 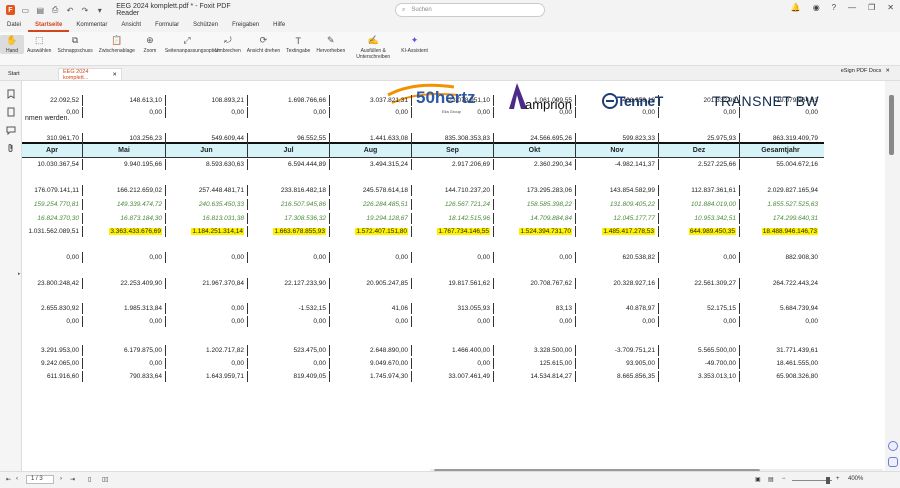 I want to click on close-icon: ✕, so click(x=890, y=7).